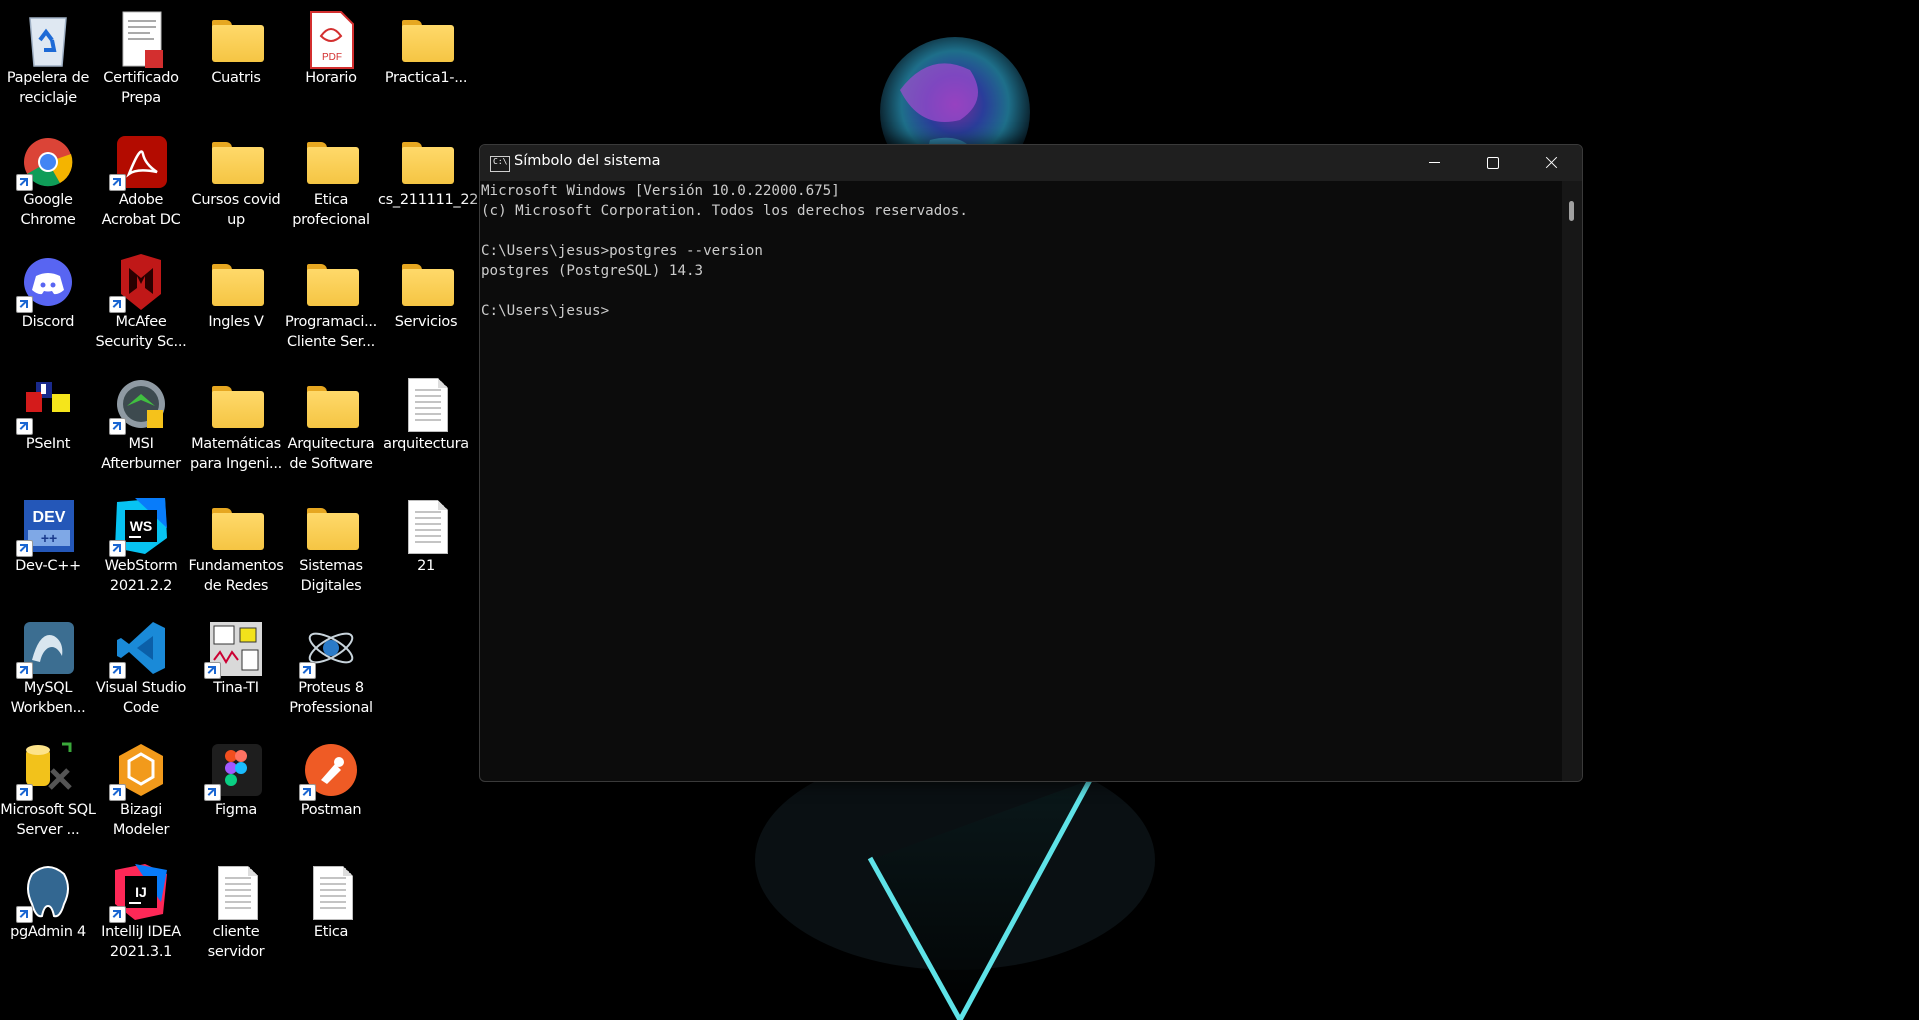  I want to click on desktop-icon-etica-doc: Etica, so click(331, 917).